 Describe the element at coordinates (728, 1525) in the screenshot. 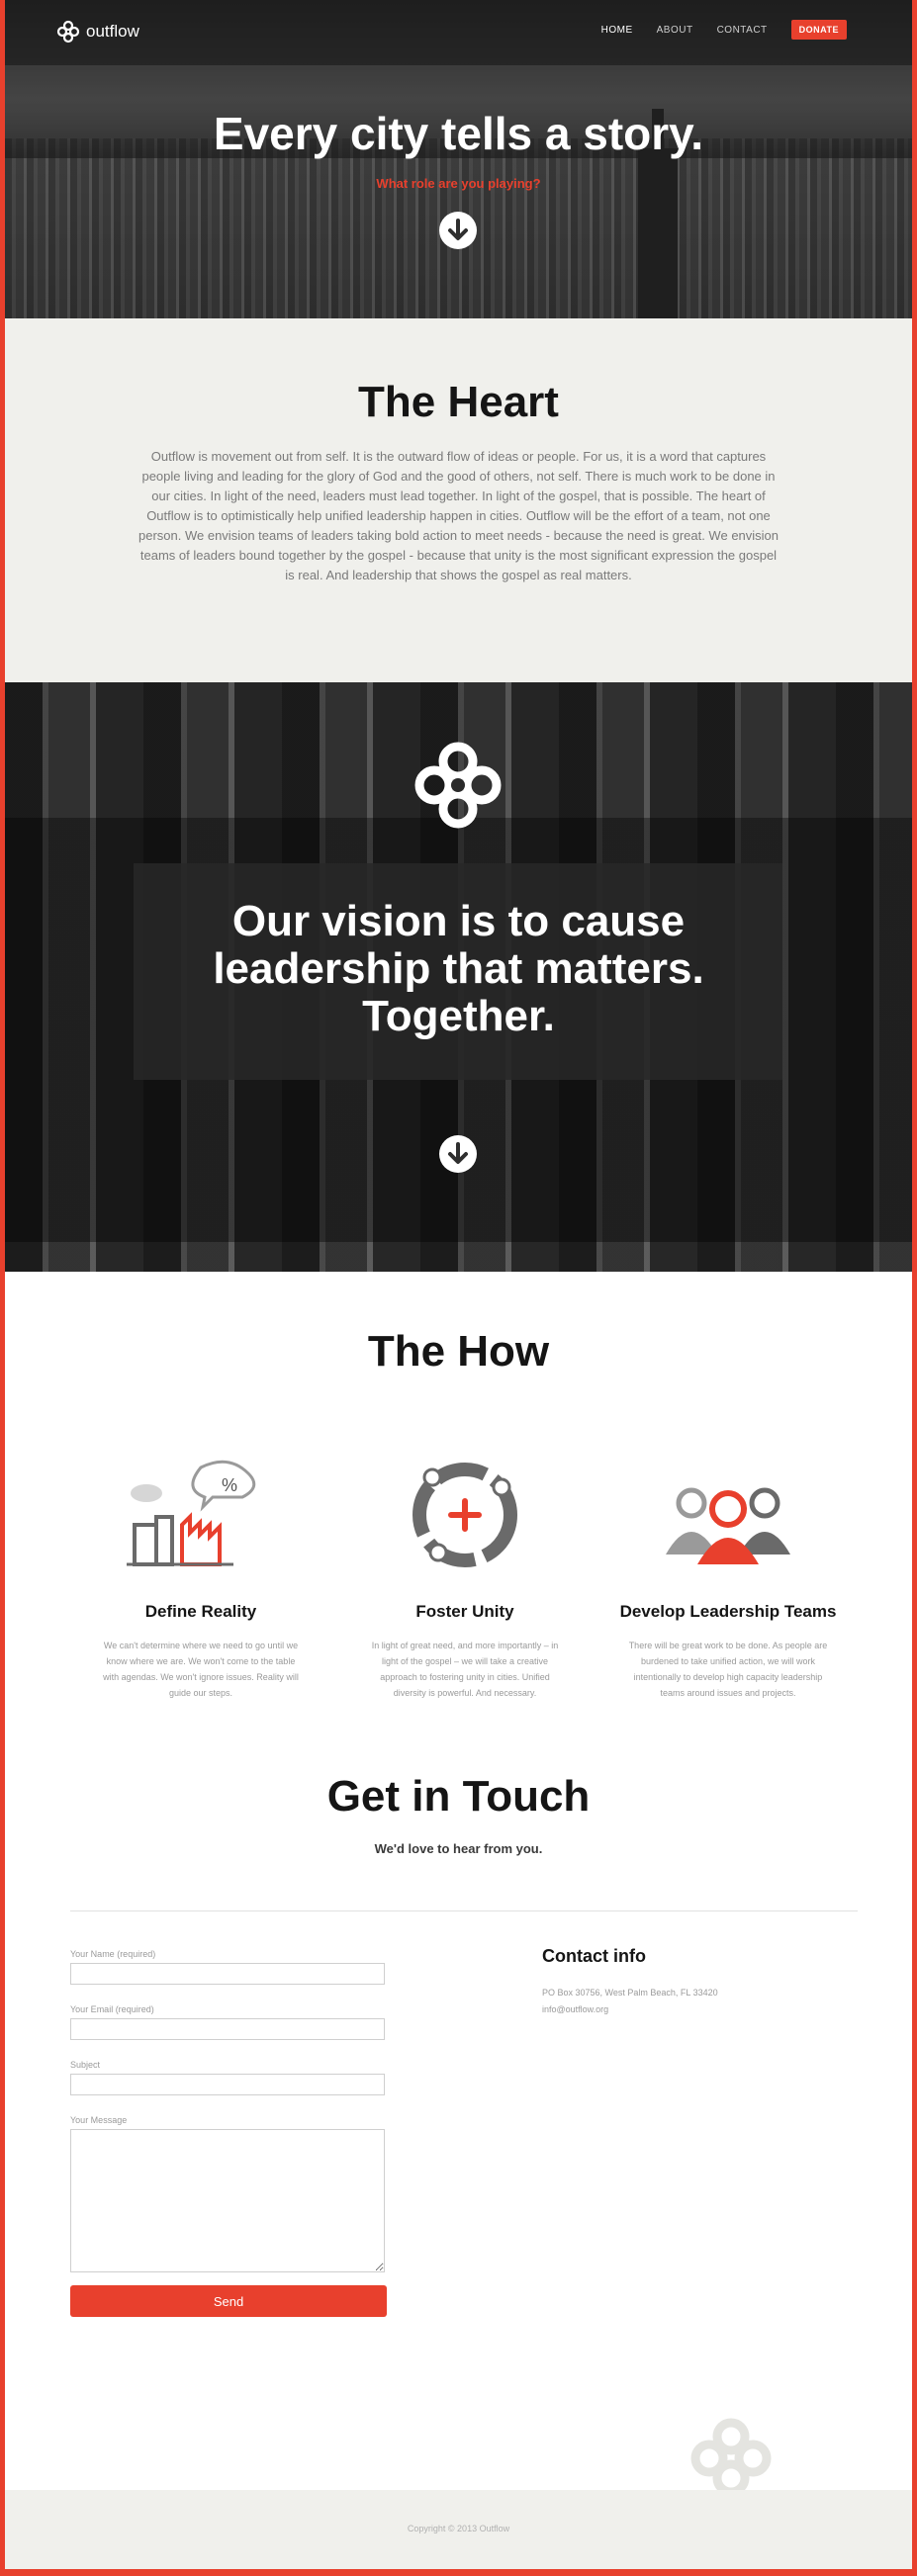

I see `team-people-icon` at that location.